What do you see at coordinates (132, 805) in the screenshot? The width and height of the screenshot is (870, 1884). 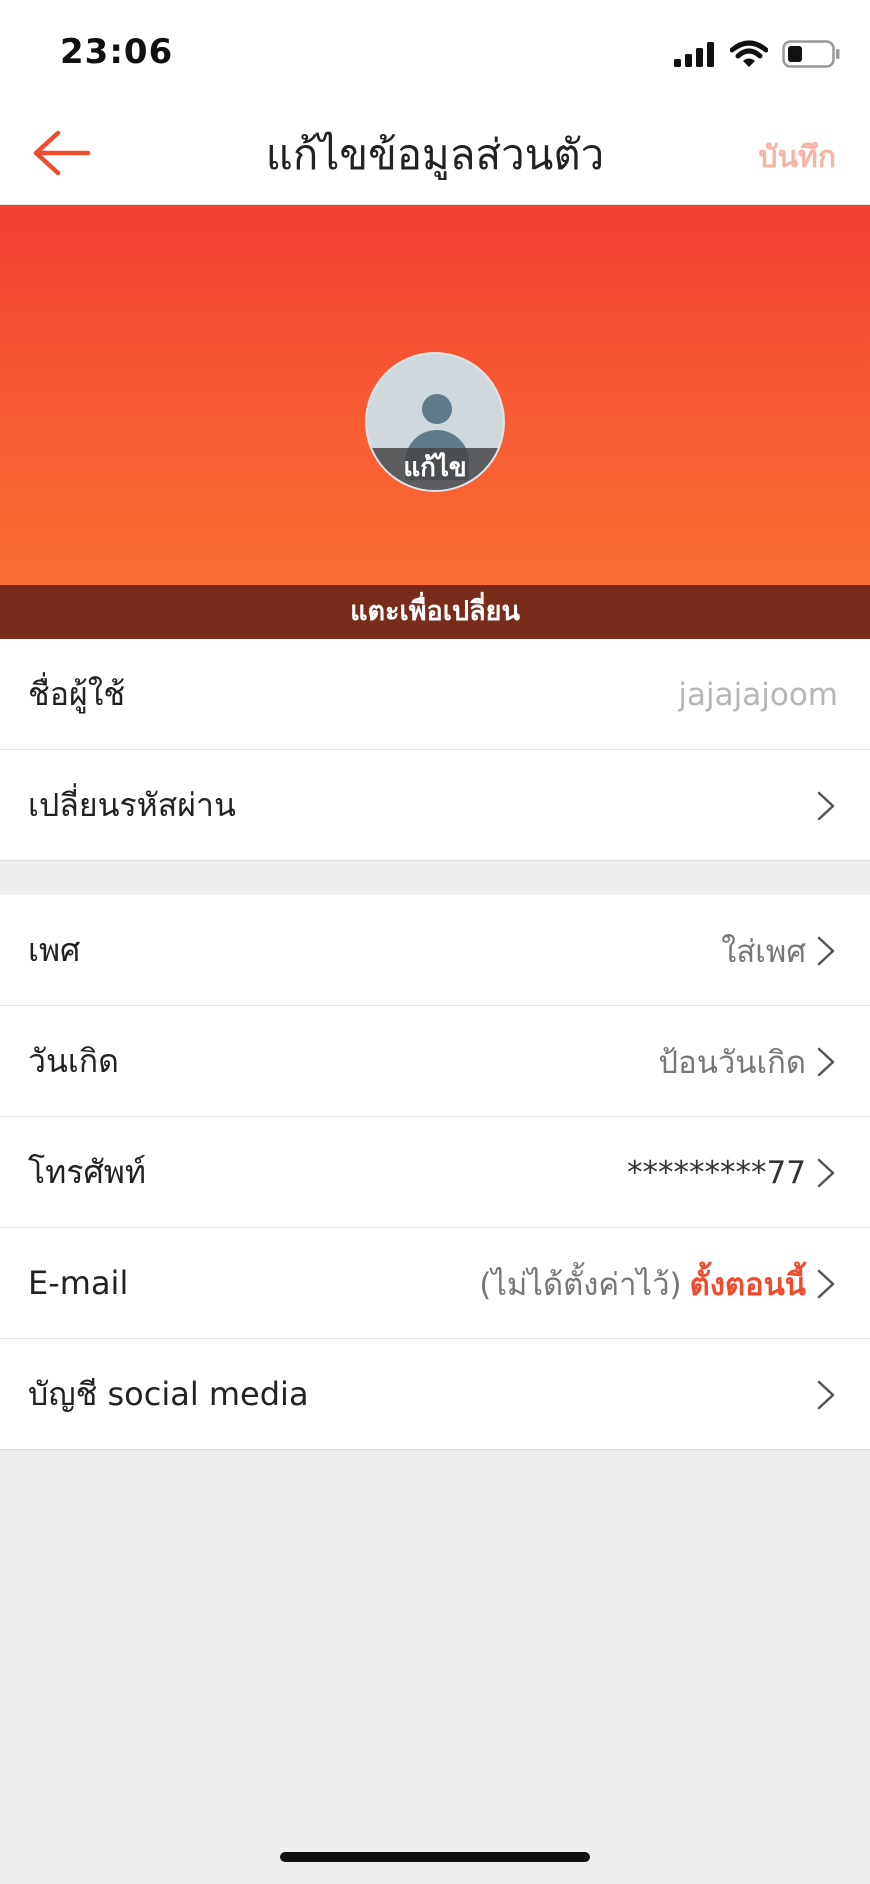 I see `change-password-label: เปลี่ยนรหัสผ่าน` at bounding box center [132, 805].